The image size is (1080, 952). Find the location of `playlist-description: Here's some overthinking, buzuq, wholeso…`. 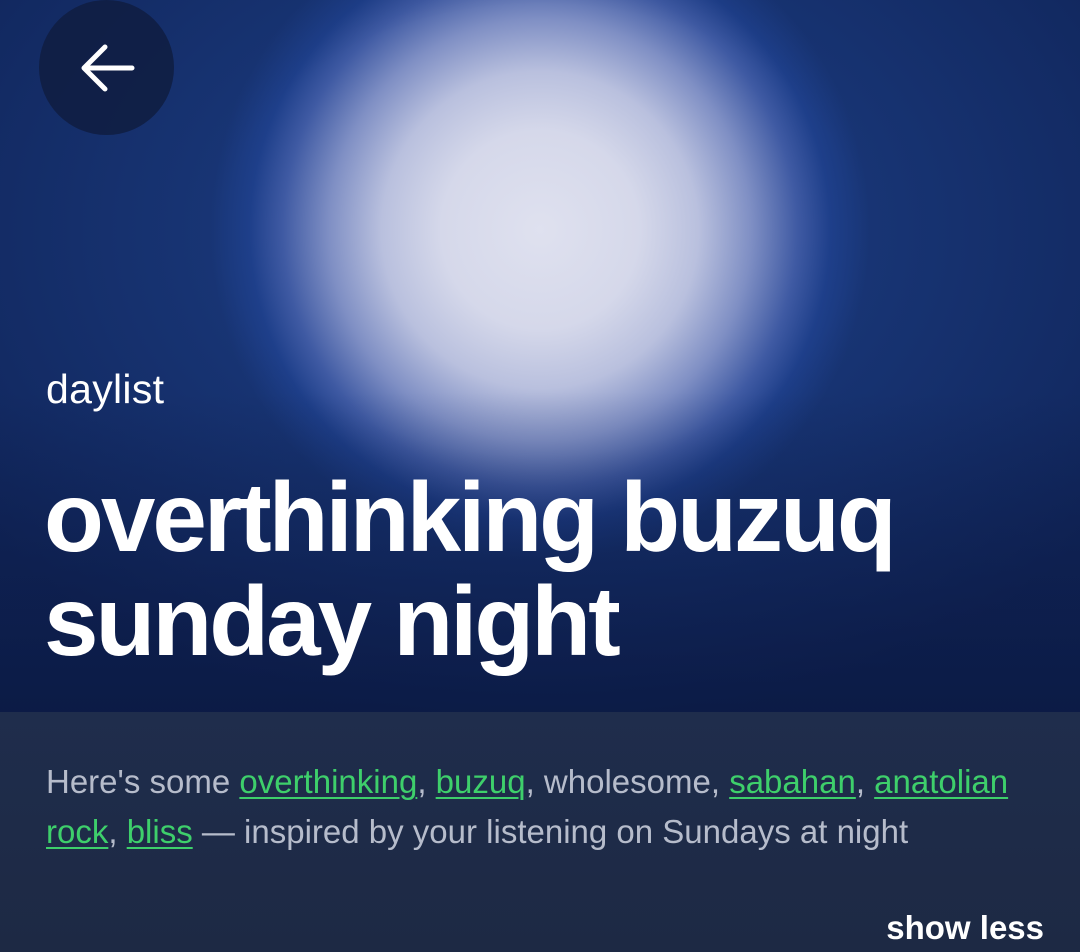

playlist-description: Here's some overthinking, buzuq, wholeso… is located at coordinates (527, 806).